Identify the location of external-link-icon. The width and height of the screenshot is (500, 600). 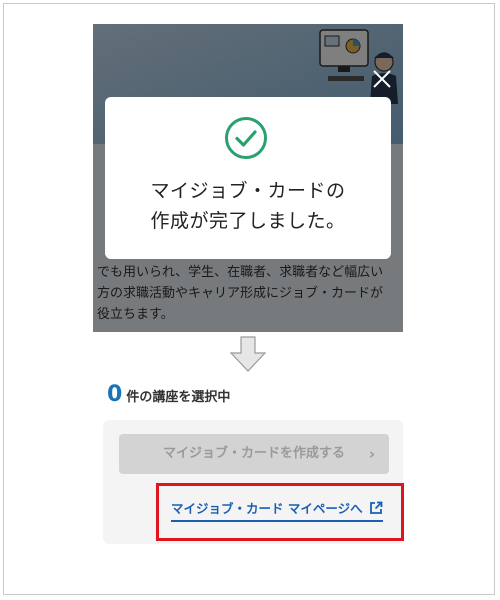
(376, 507).